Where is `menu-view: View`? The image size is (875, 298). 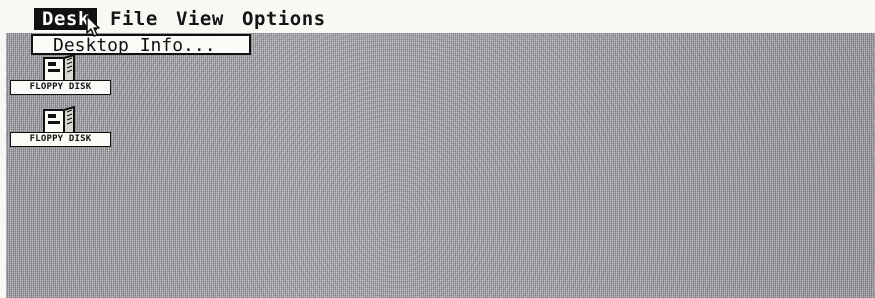
menu-view: View is located at coordinates (200, 19).